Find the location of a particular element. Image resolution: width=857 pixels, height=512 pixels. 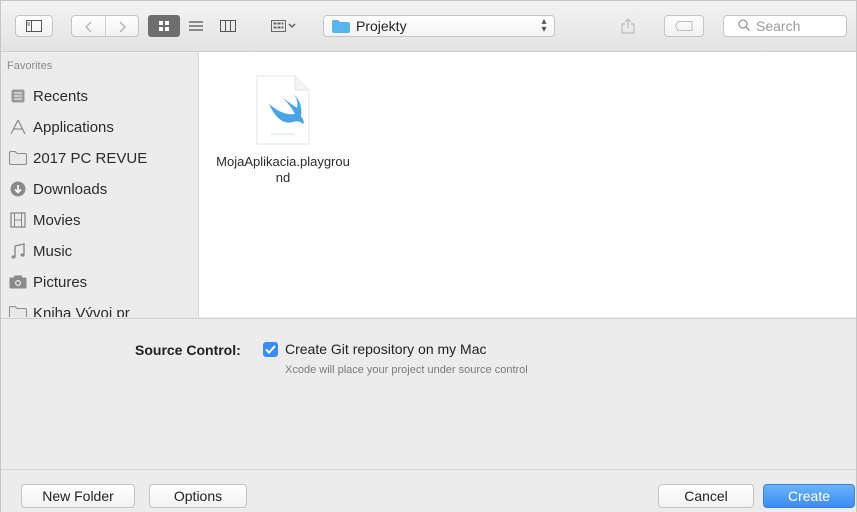

arrange-grid-icon is located at coordinates (283, 26).